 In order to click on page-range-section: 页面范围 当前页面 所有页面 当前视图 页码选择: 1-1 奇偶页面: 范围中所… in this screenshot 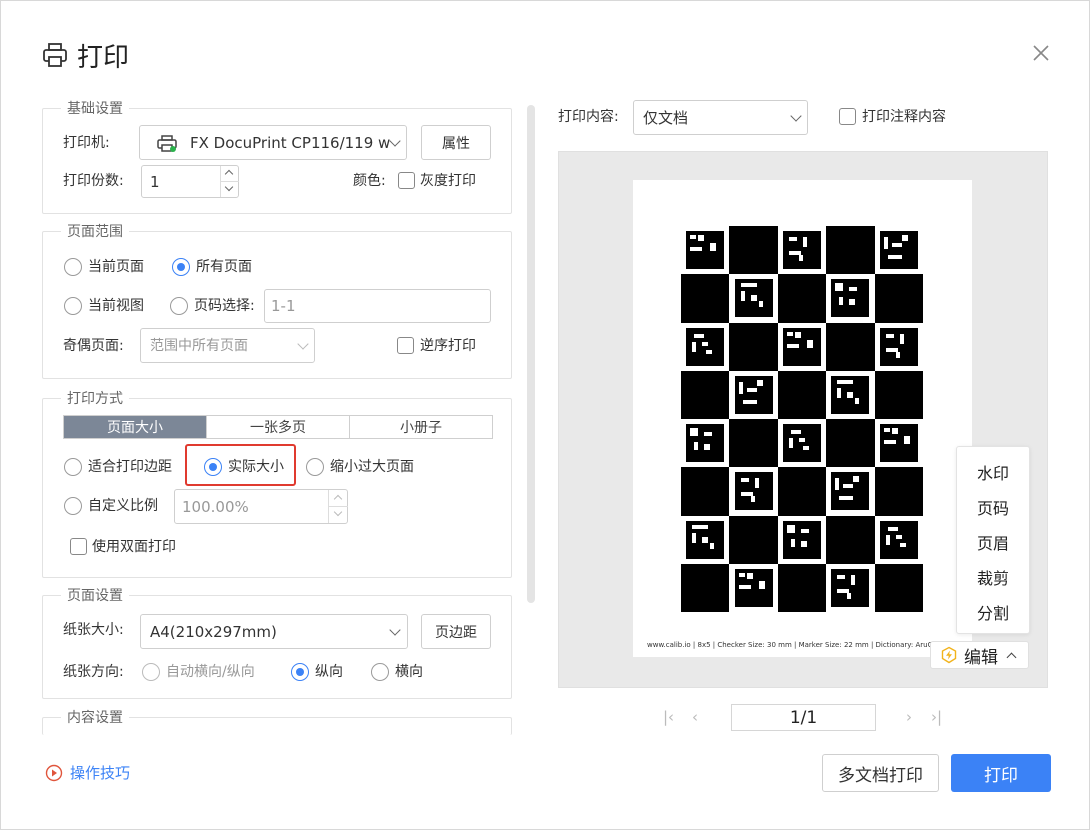, I will do `click(277, 300)`.